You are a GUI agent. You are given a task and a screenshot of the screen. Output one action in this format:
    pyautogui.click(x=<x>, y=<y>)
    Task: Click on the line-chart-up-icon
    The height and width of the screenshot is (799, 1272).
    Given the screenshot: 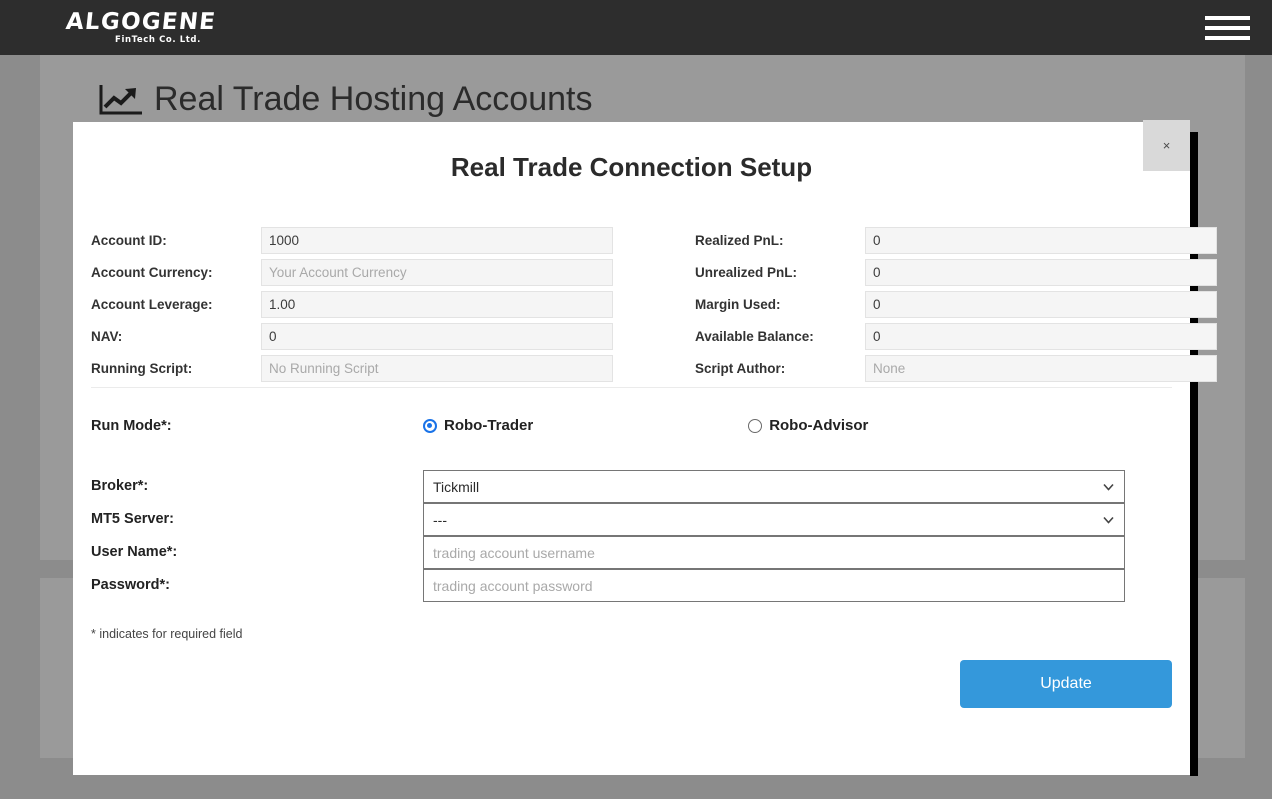 What is the action you would take?
    pyautogui.click(x=121, y=100)
    